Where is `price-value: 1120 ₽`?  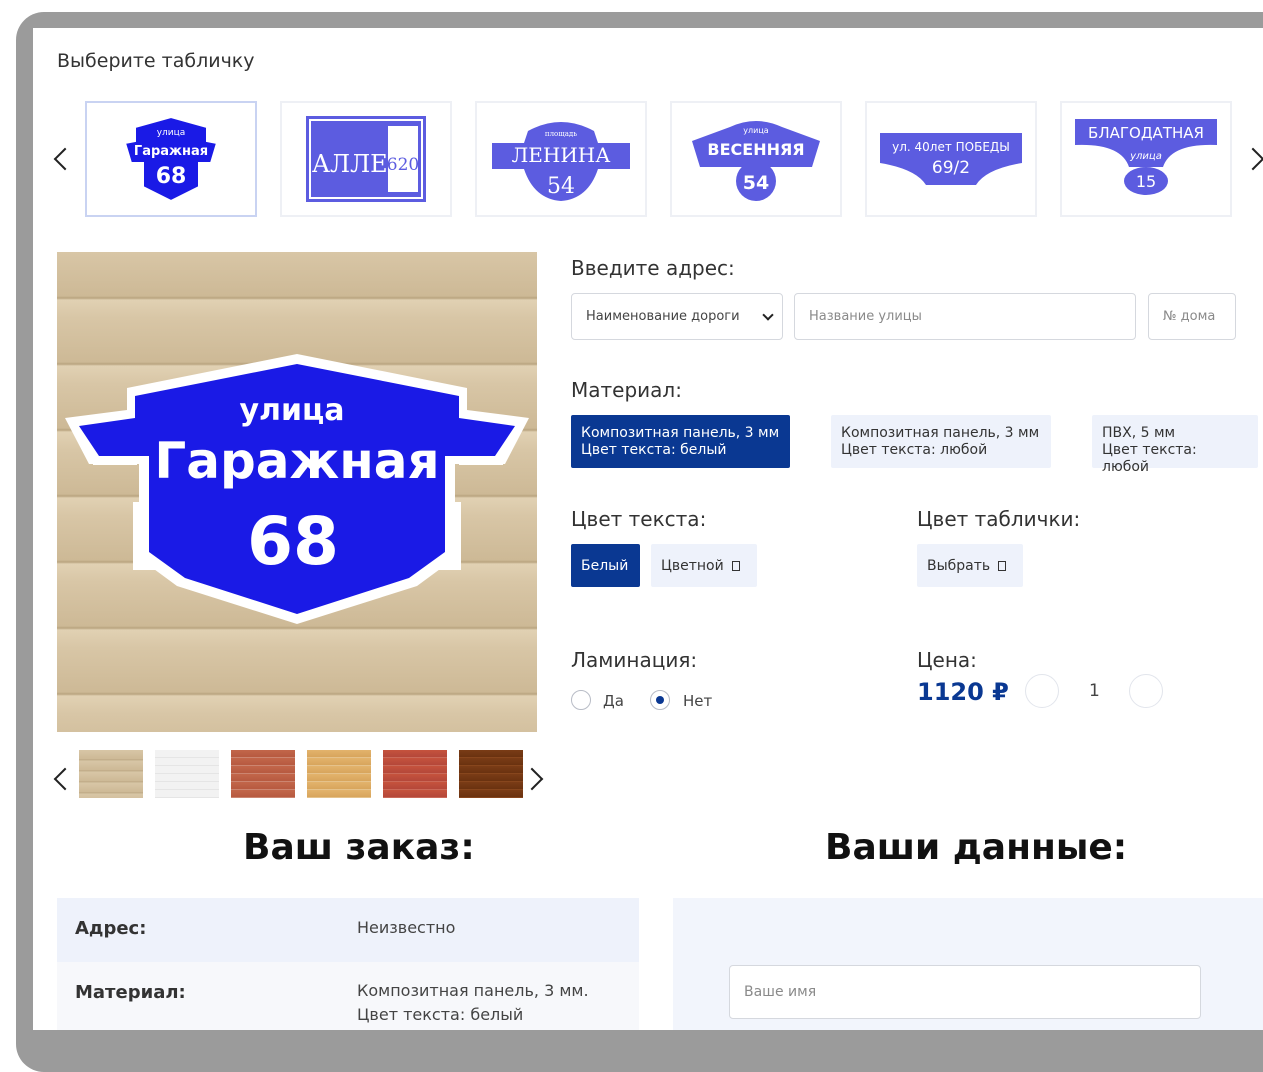
price-value: 1120 ₽ is located at coordinates (963, 692).